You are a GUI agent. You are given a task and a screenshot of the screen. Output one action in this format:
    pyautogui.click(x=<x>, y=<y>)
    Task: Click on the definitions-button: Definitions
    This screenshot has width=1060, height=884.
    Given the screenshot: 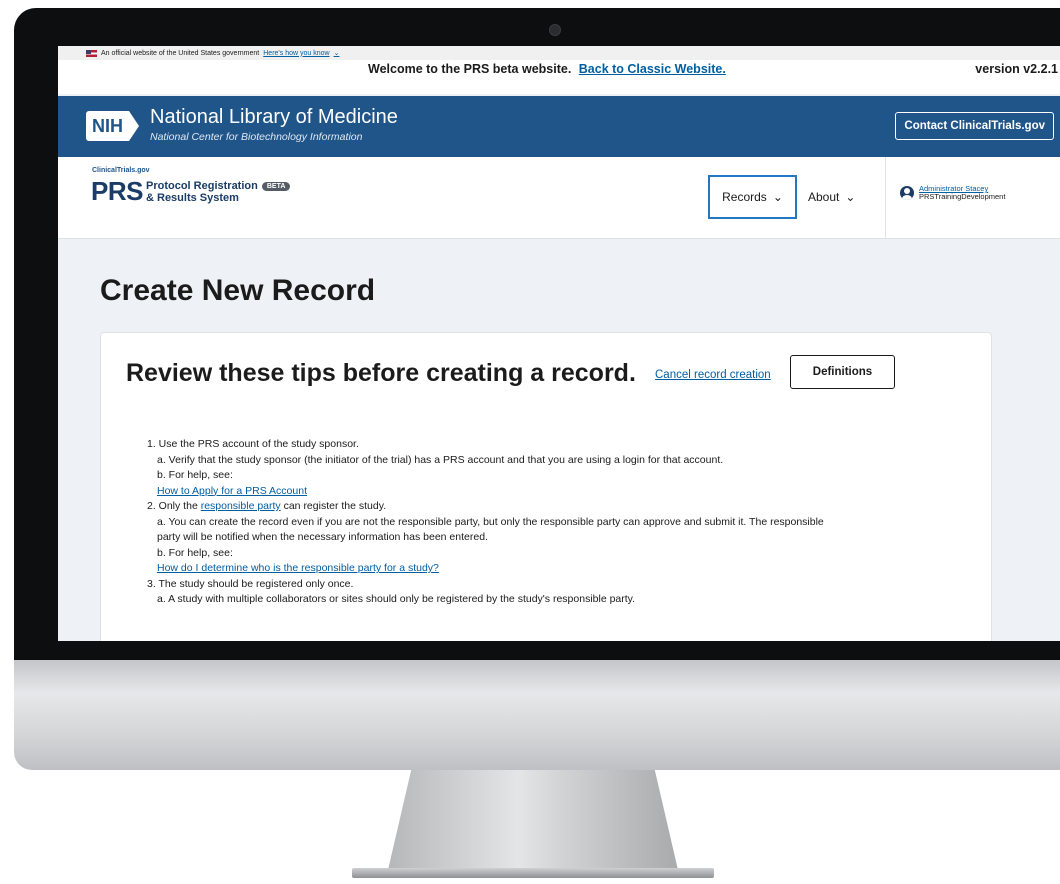 What is the action you would take?
    pyautogui.click(x=842, y=372)
    